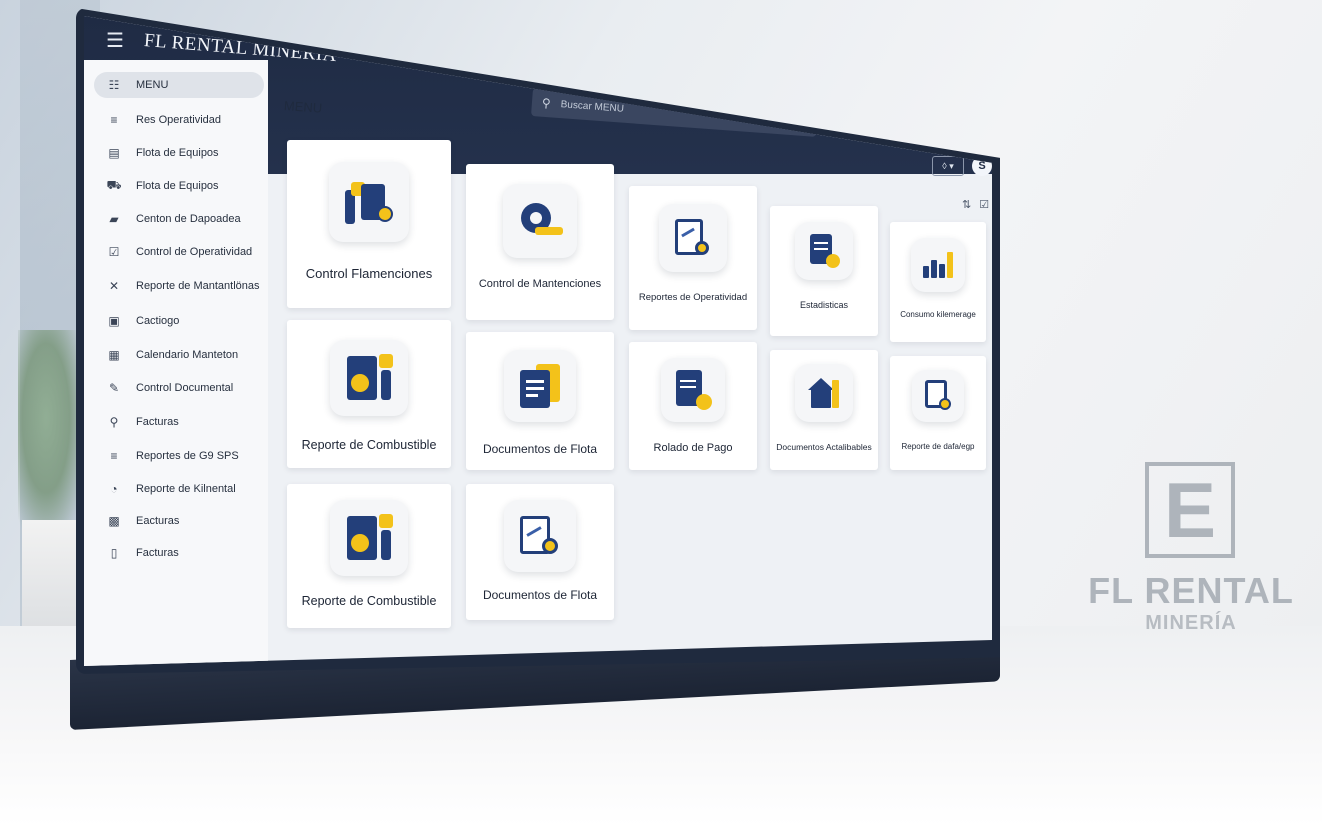 Image resolution: width=1322 pixels, height=826 pixels. What do you see at coordinates (152, 85) in the screenshot?
I see `sidebar-item-label: MENU` at bounding box center [152, 85].